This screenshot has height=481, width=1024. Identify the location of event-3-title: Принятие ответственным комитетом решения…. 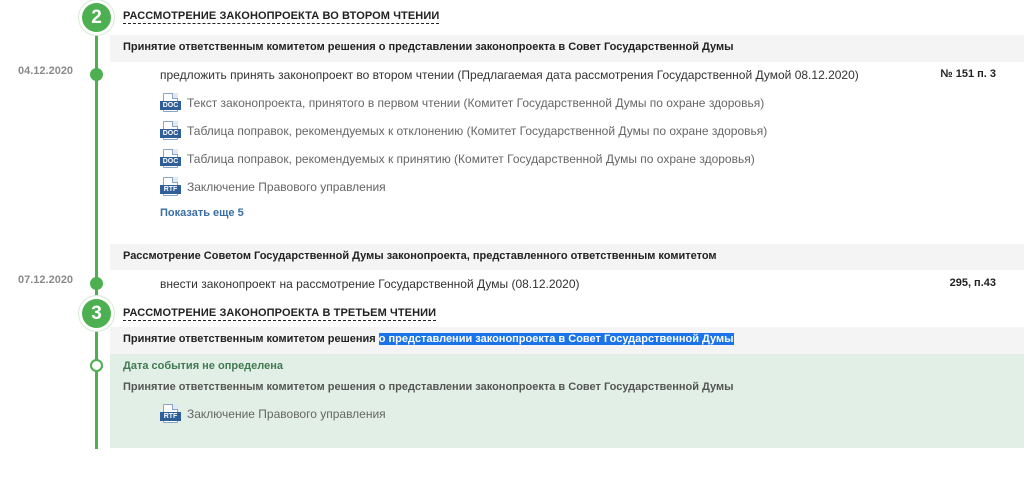
(428, 339).